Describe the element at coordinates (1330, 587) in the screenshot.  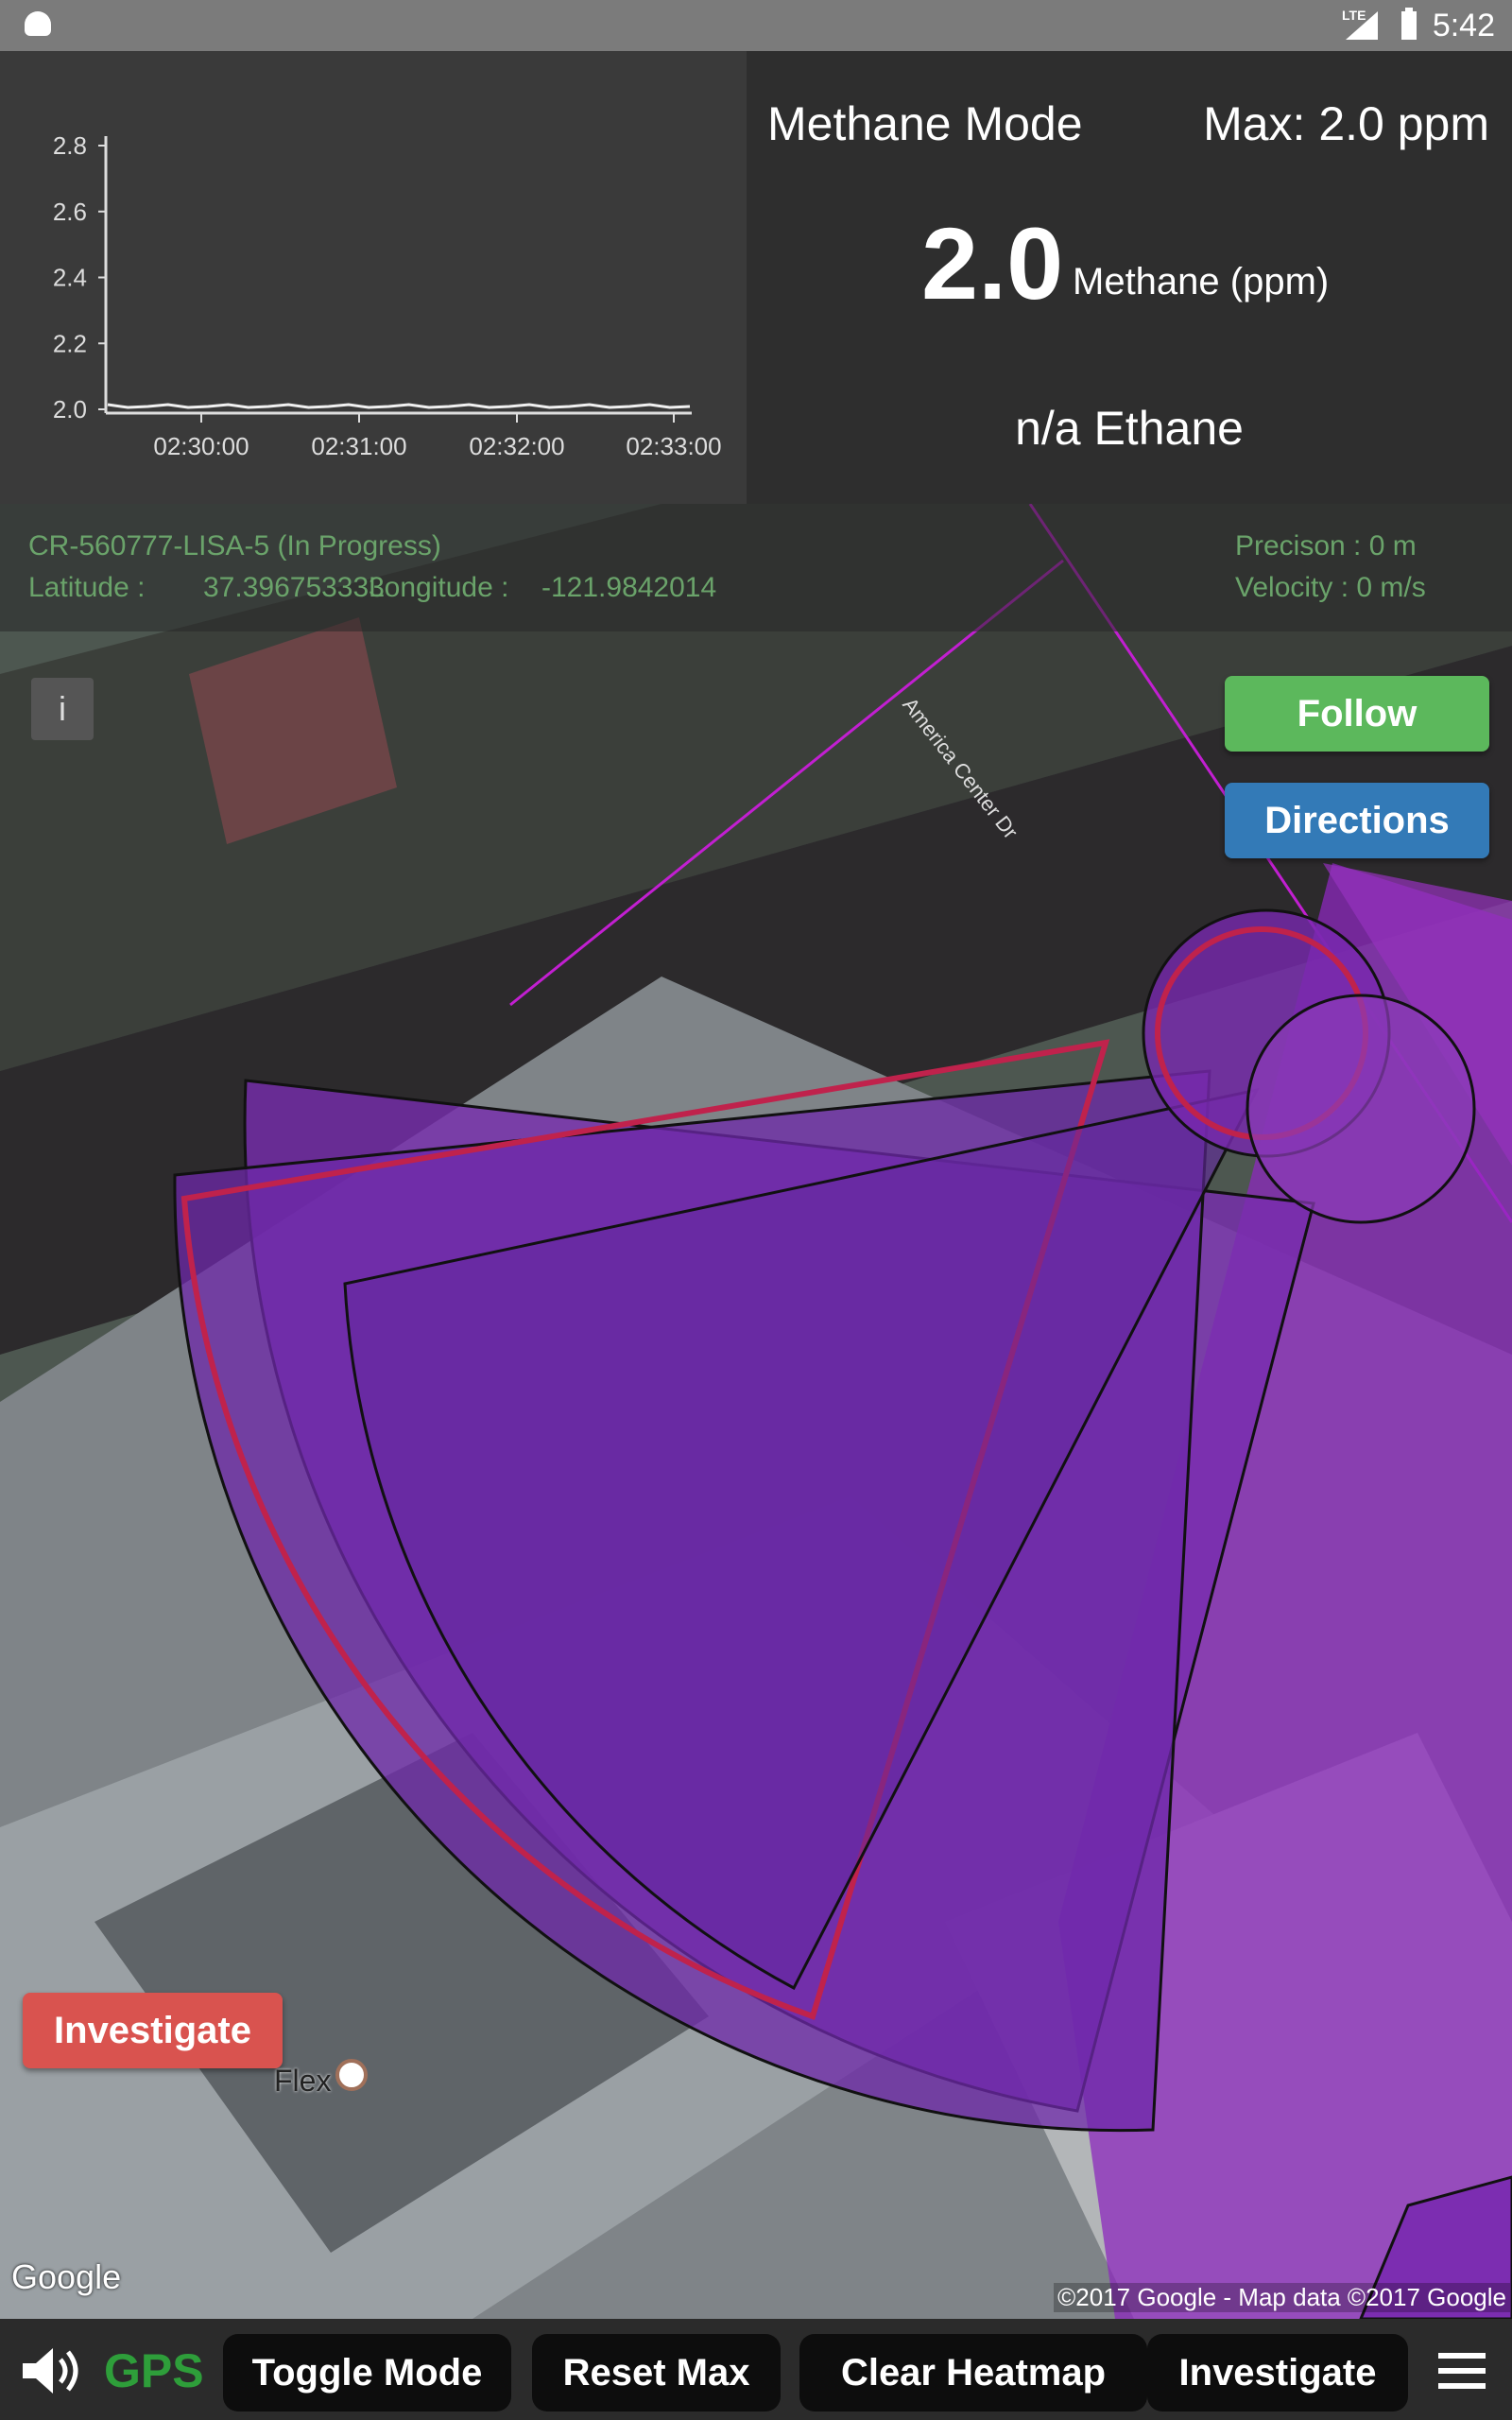
I see `velocity-label: Velocity : 0 m/s` at that location.